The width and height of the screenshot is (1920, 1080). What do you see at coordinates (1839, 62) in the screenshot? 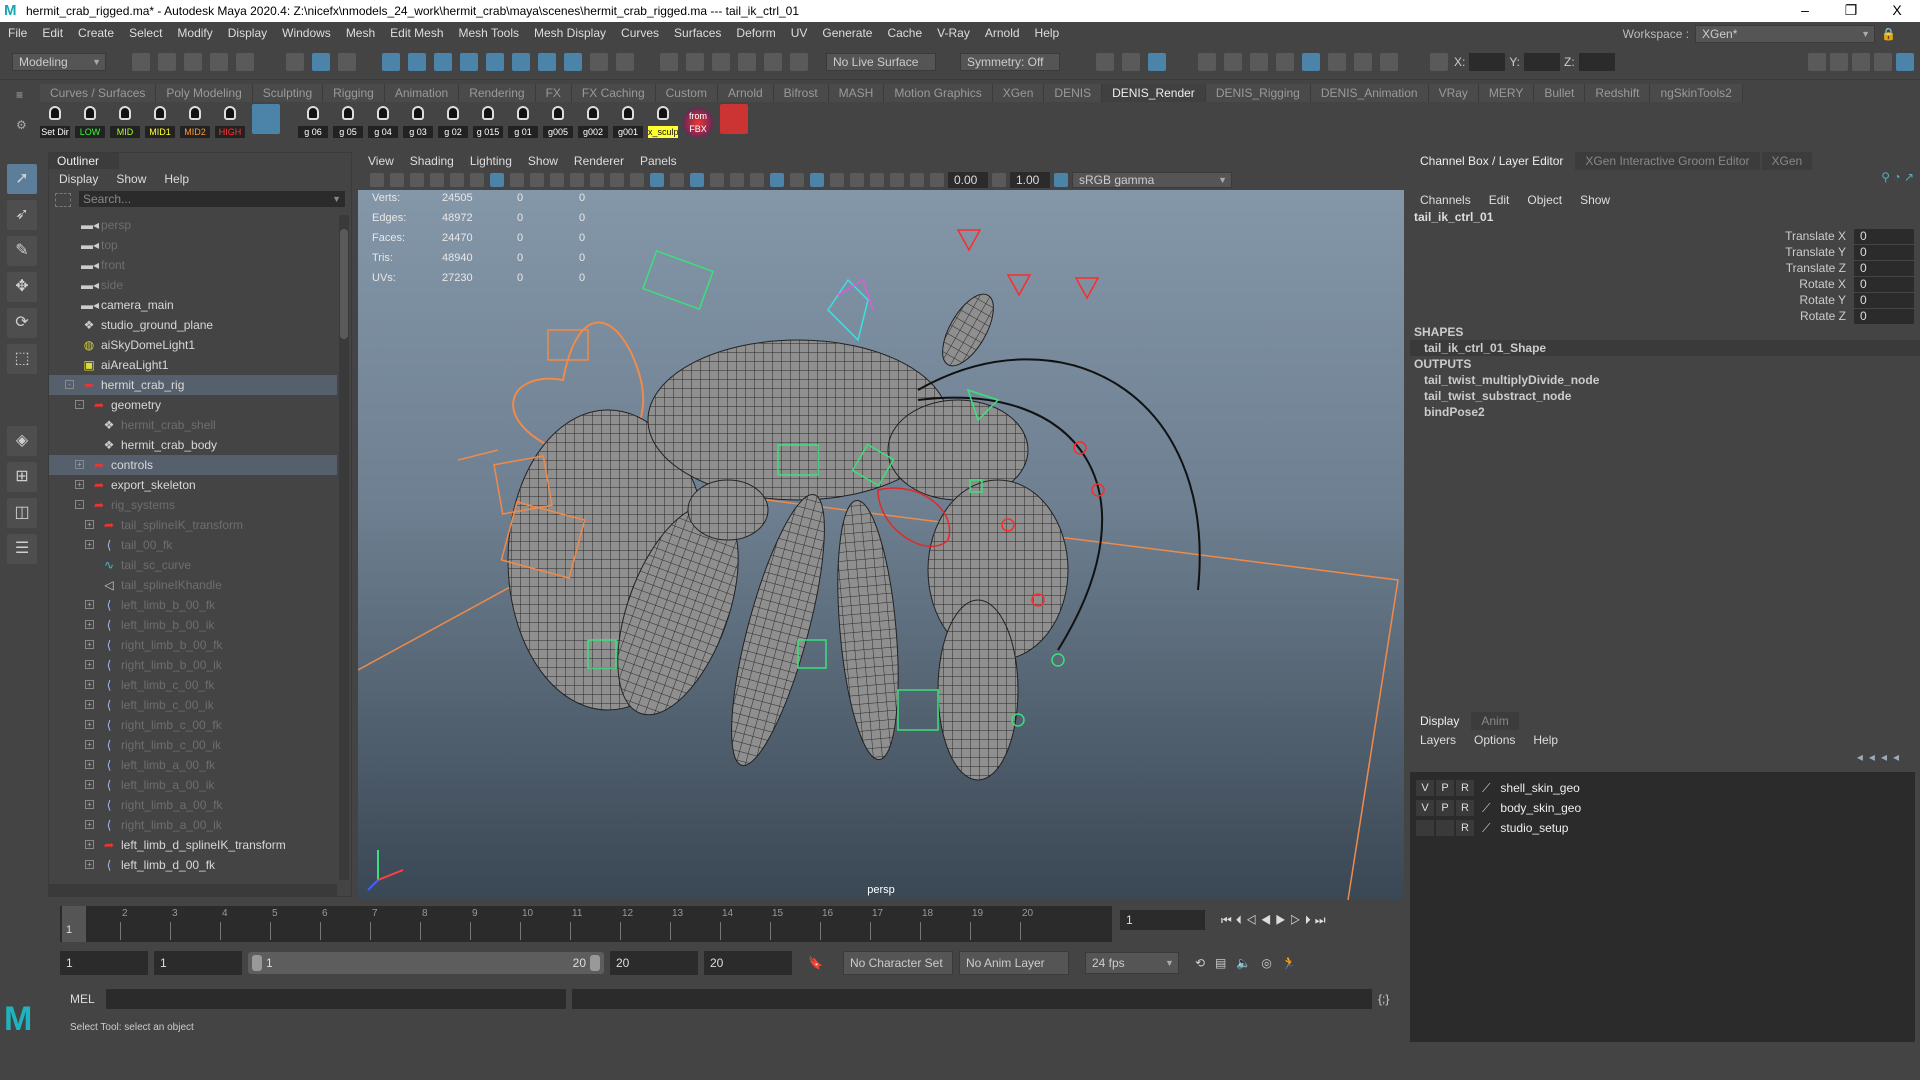
I see `character-controls-icon` at bounding box center [1839, 62].